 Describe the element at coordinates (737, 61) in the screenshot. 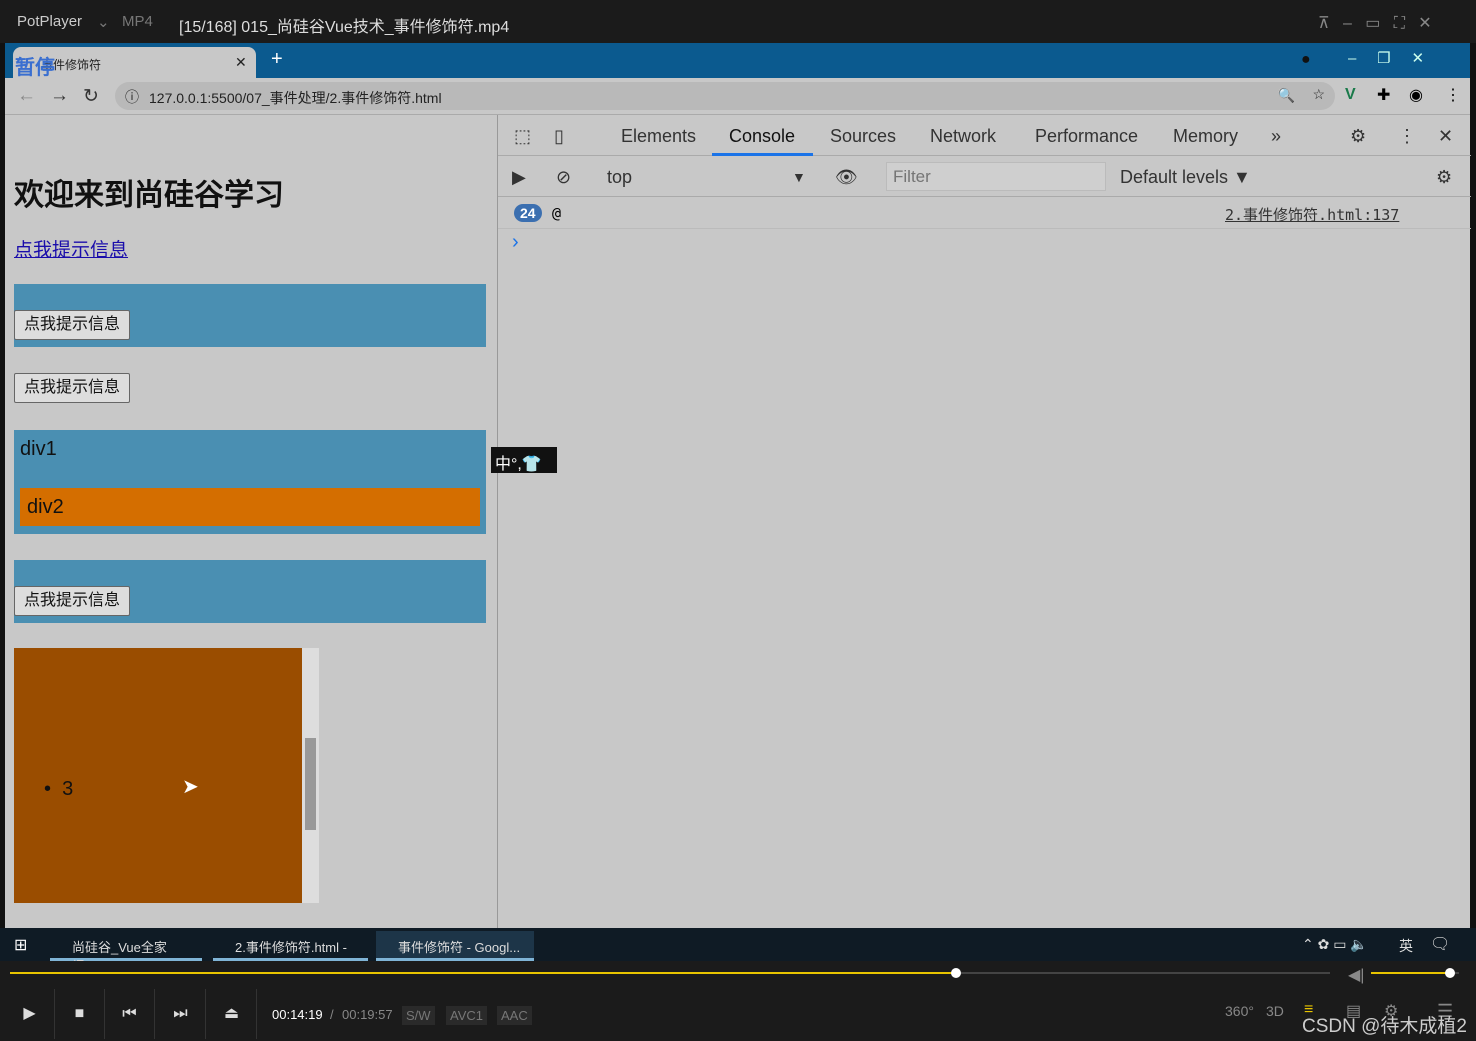

I see `browser-tabbar: 事件修饰符 暂停 ✕ + ● – ❐ ✕` at that location.